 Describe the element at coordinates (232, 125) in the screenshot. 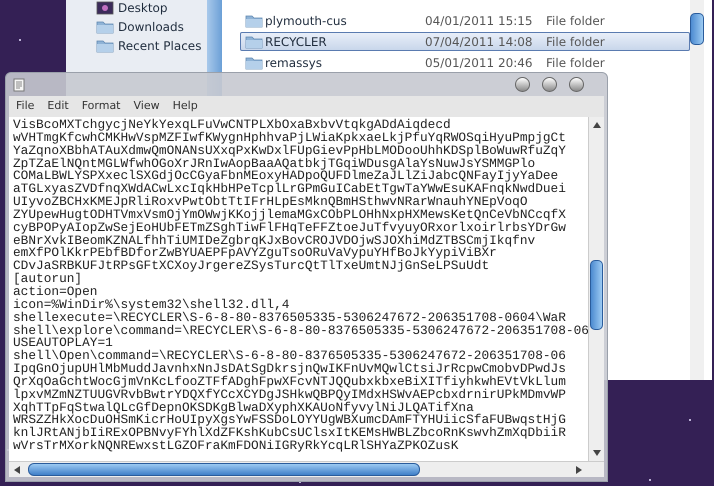

I see `text-line: VisBcoMXTchgycjNeYkYexqLFuVwCNTPLXbOxaBxbvVtqkgADdAiqdecd` at that location.